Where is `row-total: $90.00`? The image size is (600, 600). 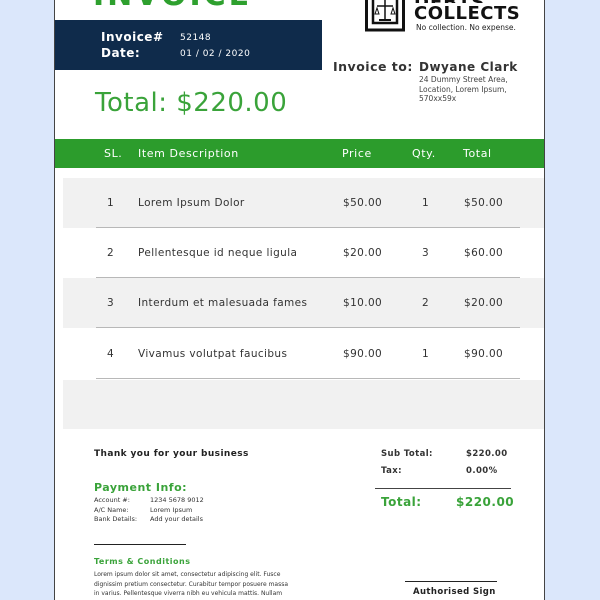
row-total: $90.00 is located at coordinates (484, 354).